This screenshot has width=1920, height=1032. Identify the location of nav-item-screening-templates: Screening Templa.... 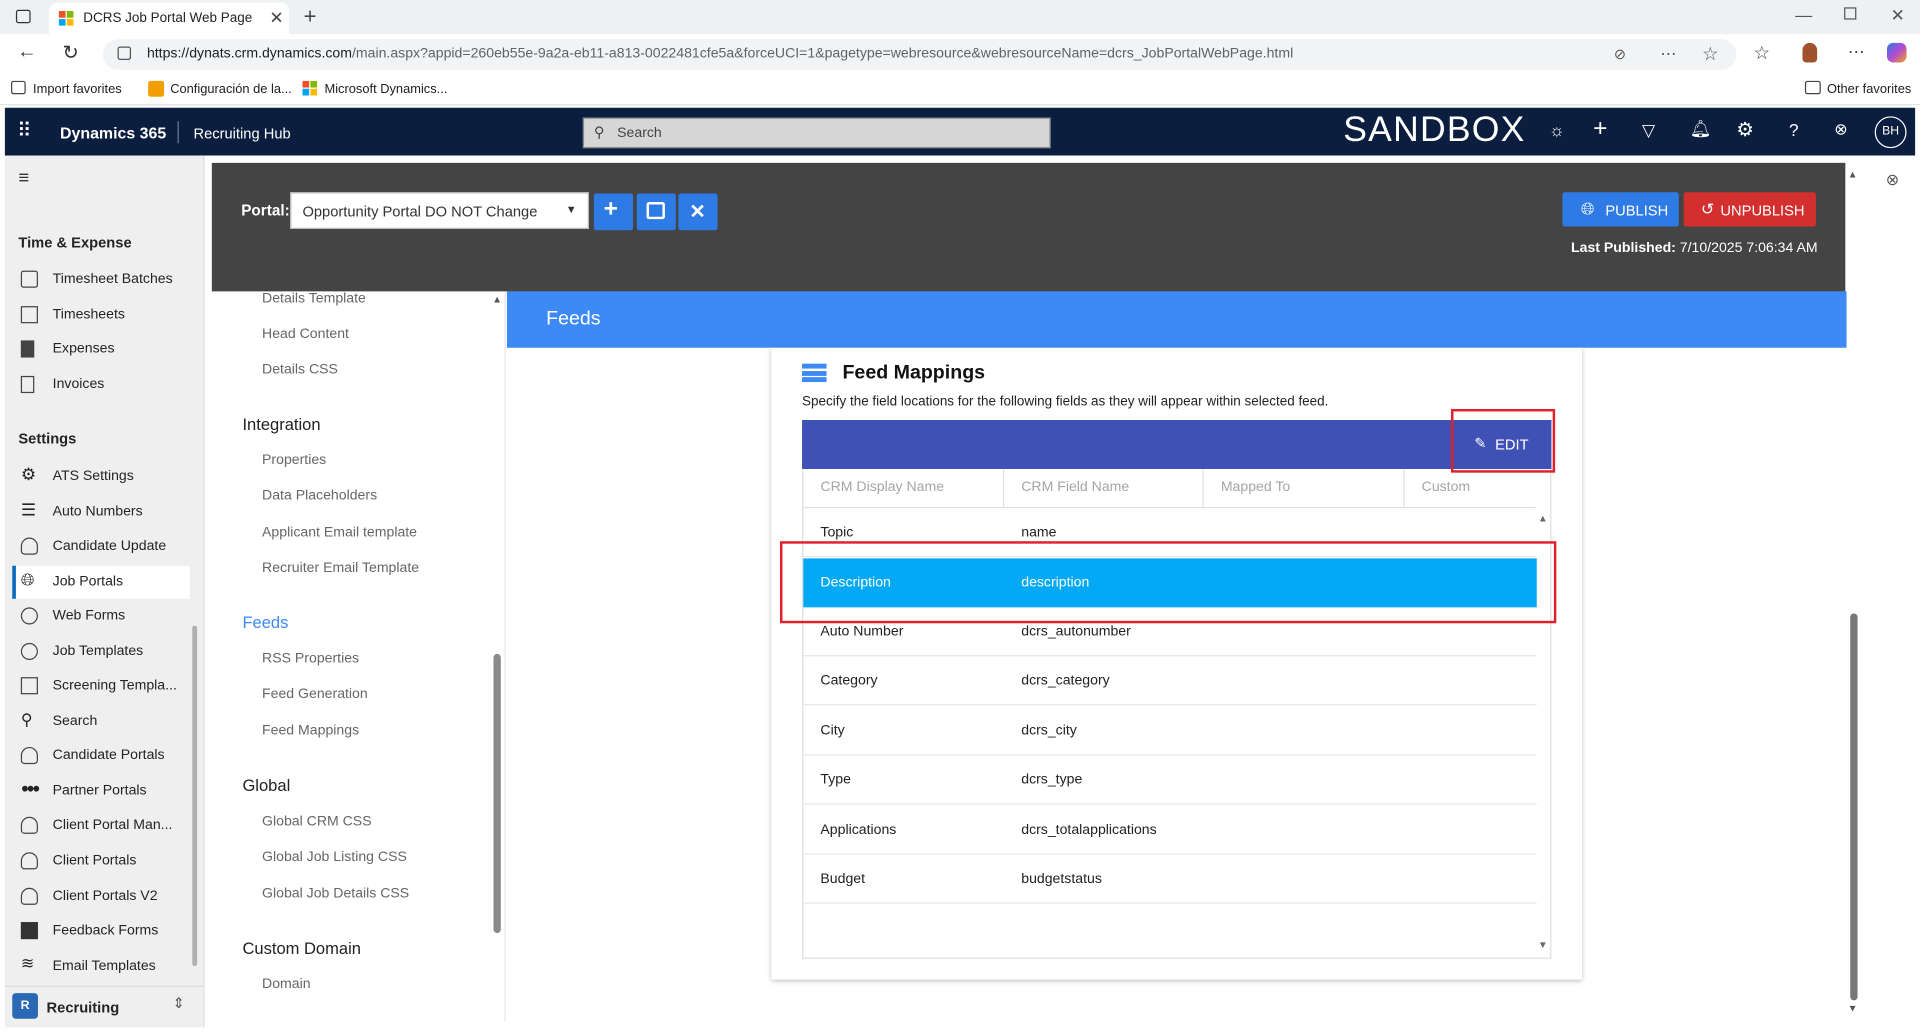
(101, 686).